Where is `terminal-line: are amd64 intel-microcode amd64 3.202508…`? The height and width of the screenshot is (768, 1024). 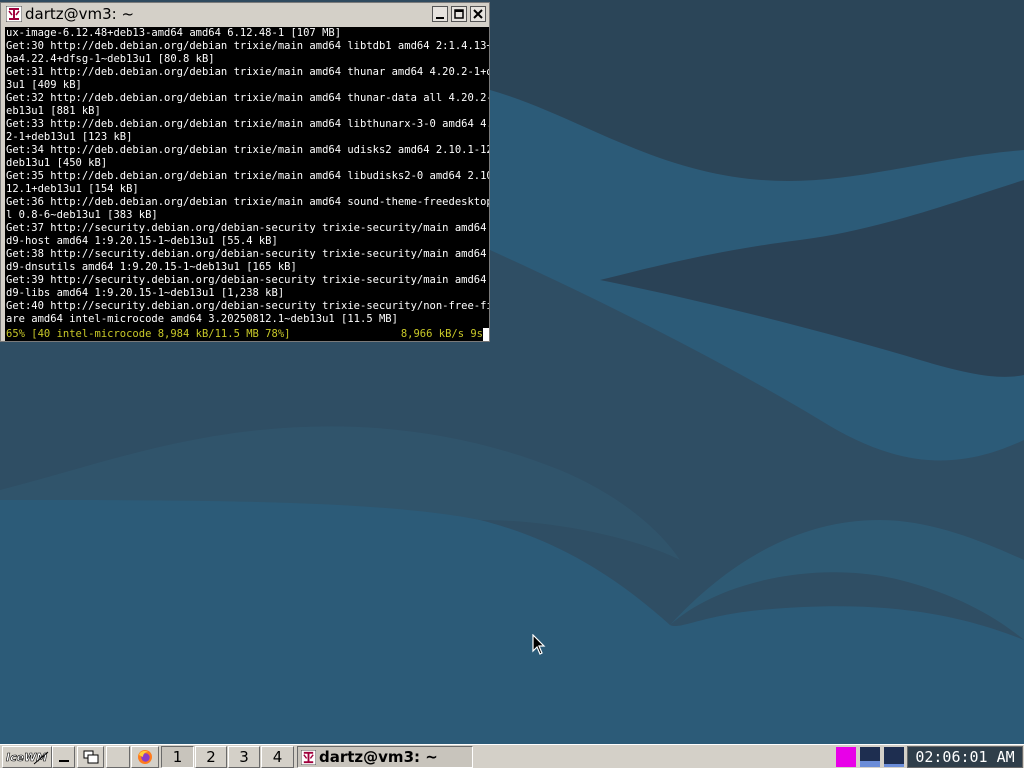
terminal-line: are amd64 intel-microcode amd64 3.202508… is located at coordinates (202, 319).